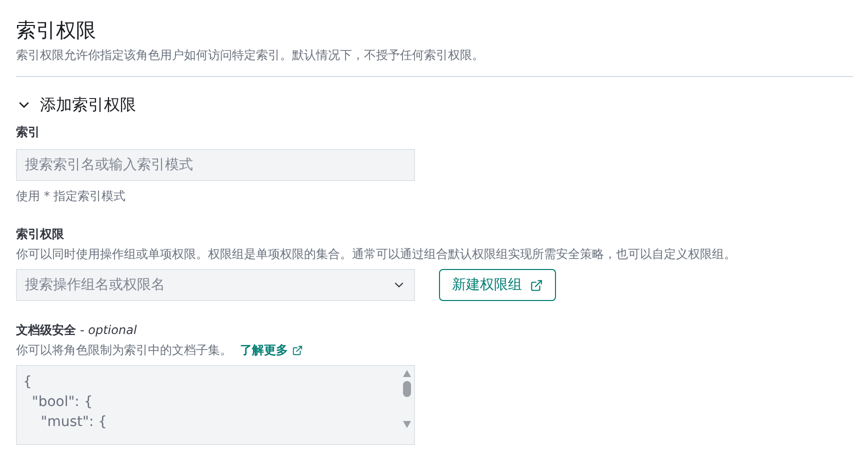  Describe the element at coordinates (271, 350) in the screenshot. I see `learn-more-link: 了解更多` at that location.